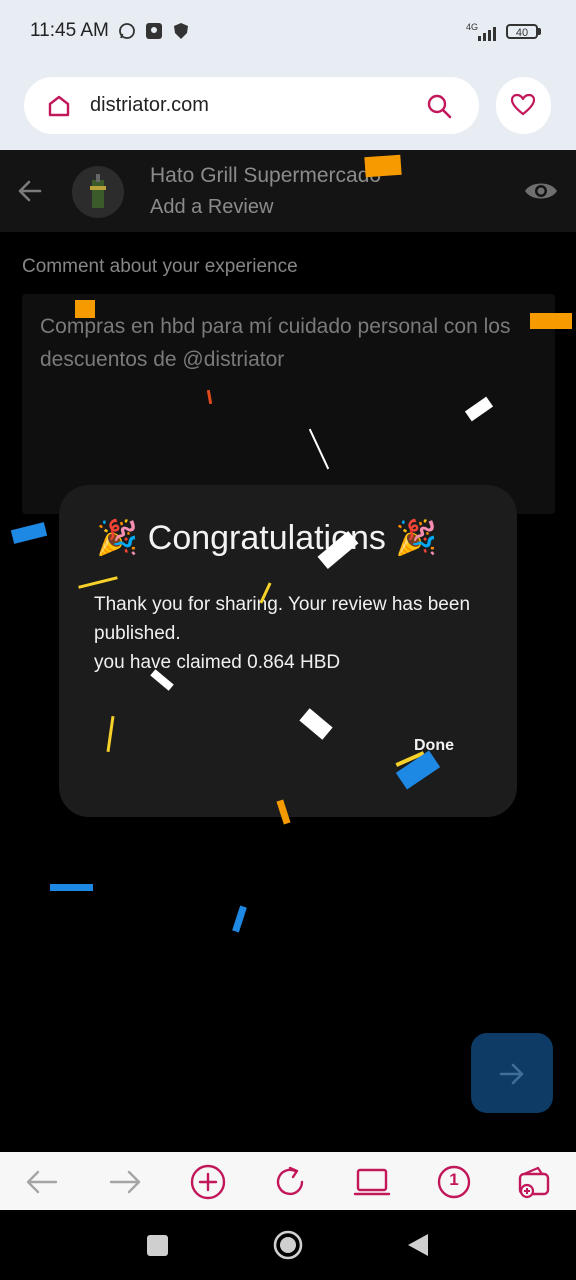  Describe the element at coordinates (288, 1245) in the screenshot. I see `home-nav-button` at that location.